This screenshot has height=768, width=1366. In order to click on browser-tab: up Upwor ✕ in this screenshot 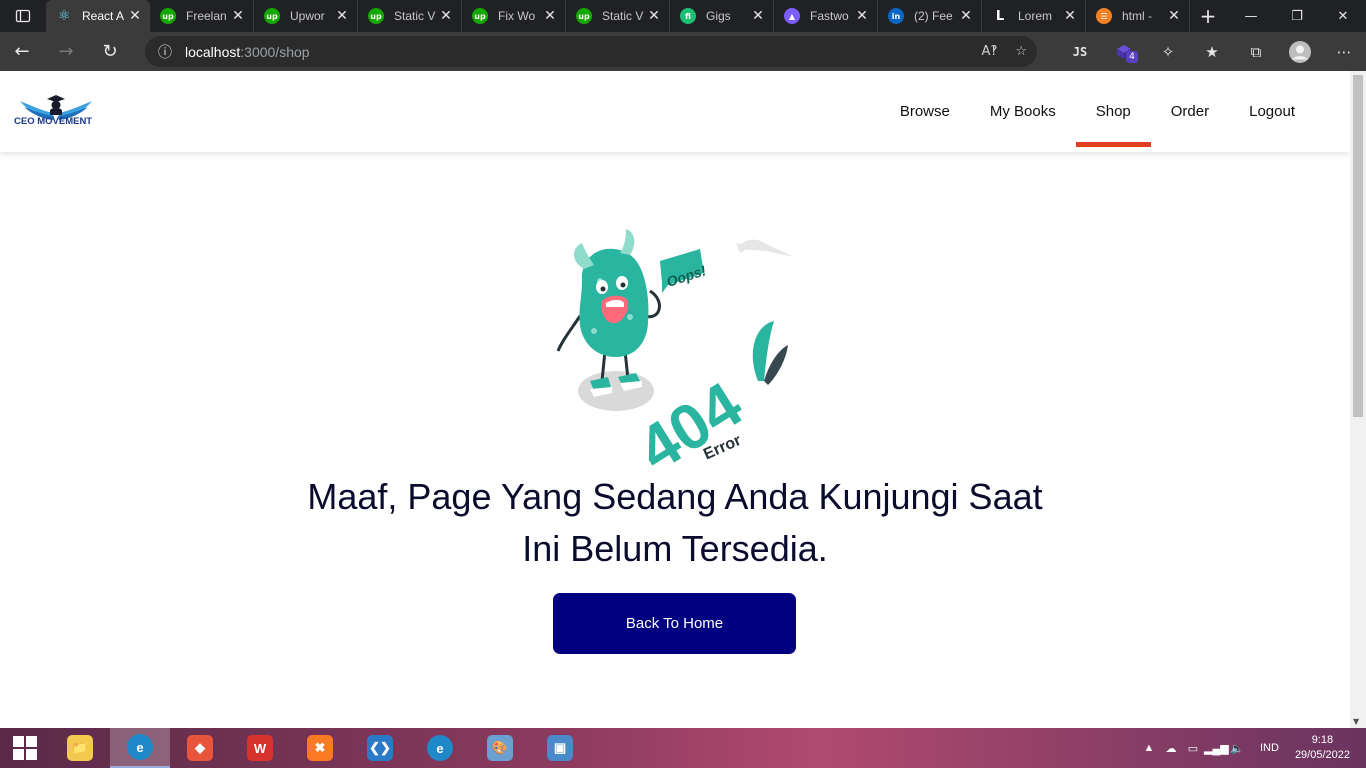, I will do `click(306, 16)`.